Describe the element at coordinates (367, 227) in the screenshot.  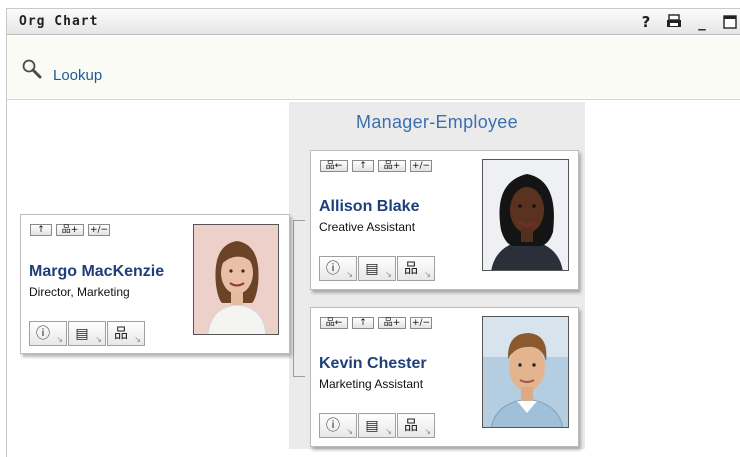
I see `employee-title: Creative Assistant` at that location.